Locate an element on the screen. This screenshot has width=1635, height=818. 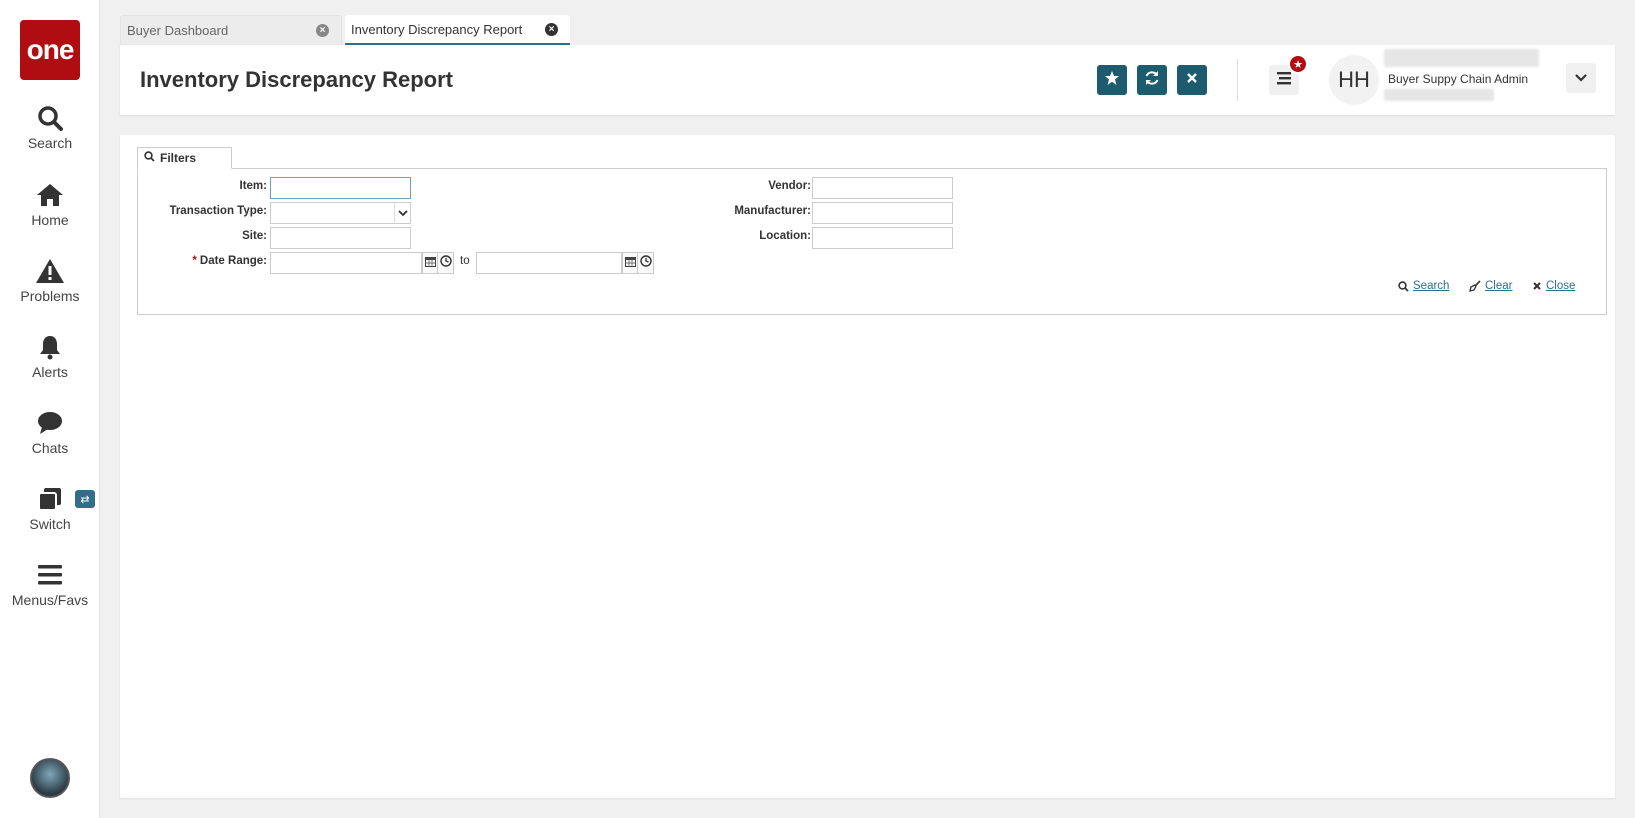
transaction-type-label: Transaction Type: is located at coordinates (218, 211).